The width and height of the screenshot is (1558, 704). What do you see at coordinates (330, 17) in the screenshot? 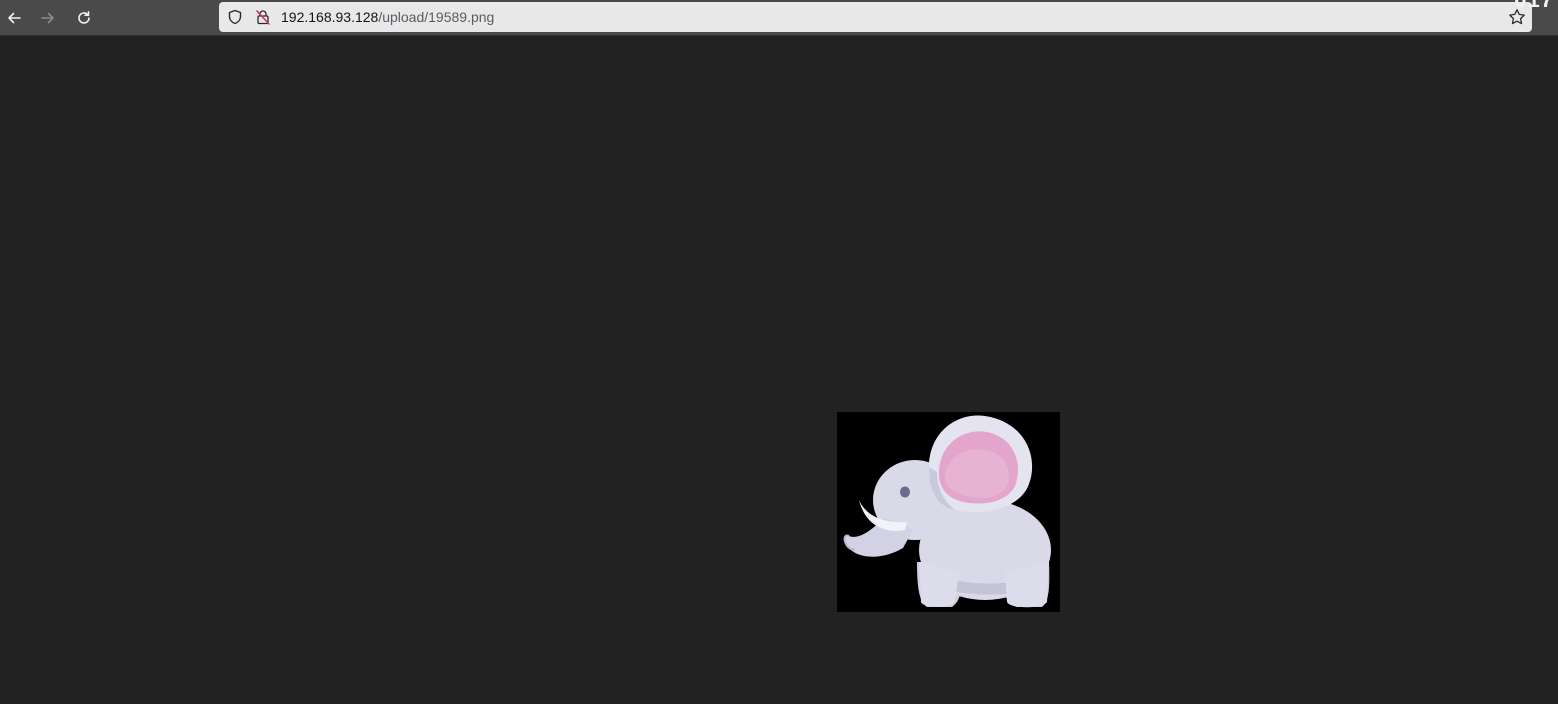
I see `url-host: 192.168.93.128` at bounding box center [330, 17].